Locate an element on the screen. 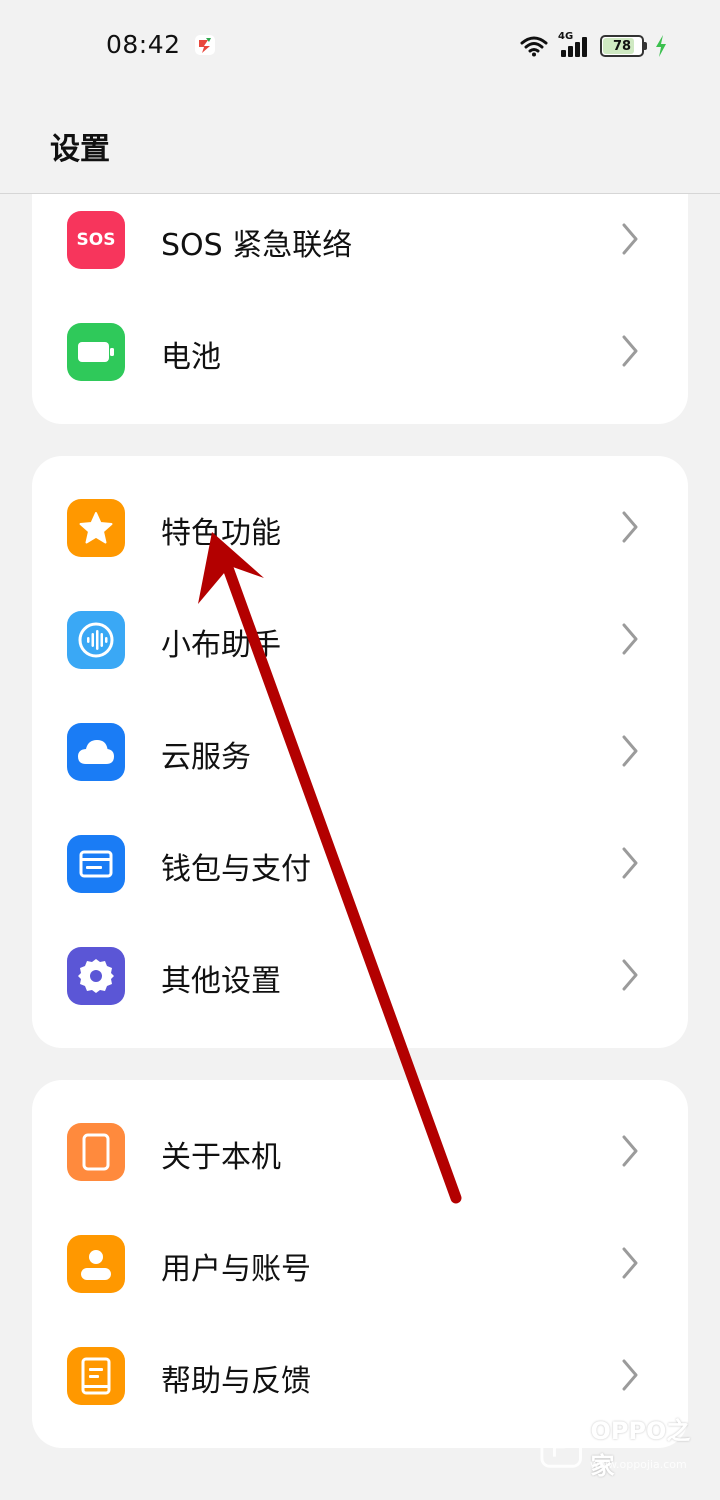  row-label: 关于本机 is located at coordinates (221, 1157).